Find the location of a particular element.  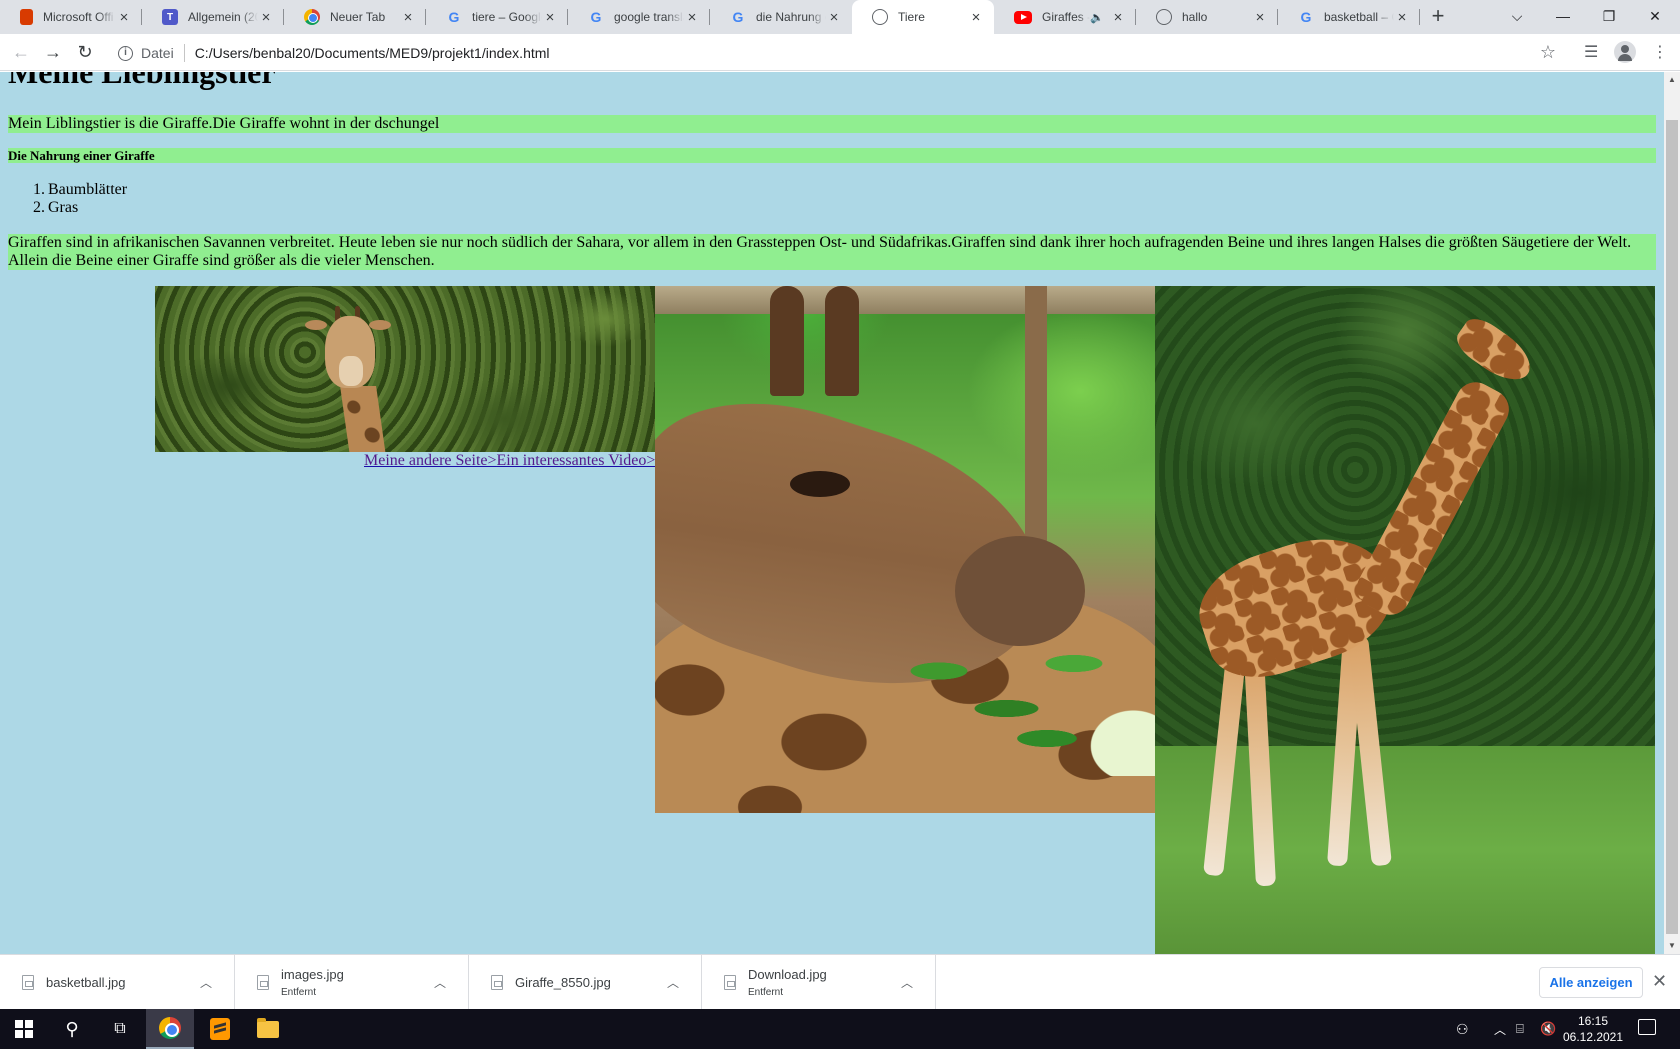

list-item: 2. Gras is located at coordinates (80, 208).